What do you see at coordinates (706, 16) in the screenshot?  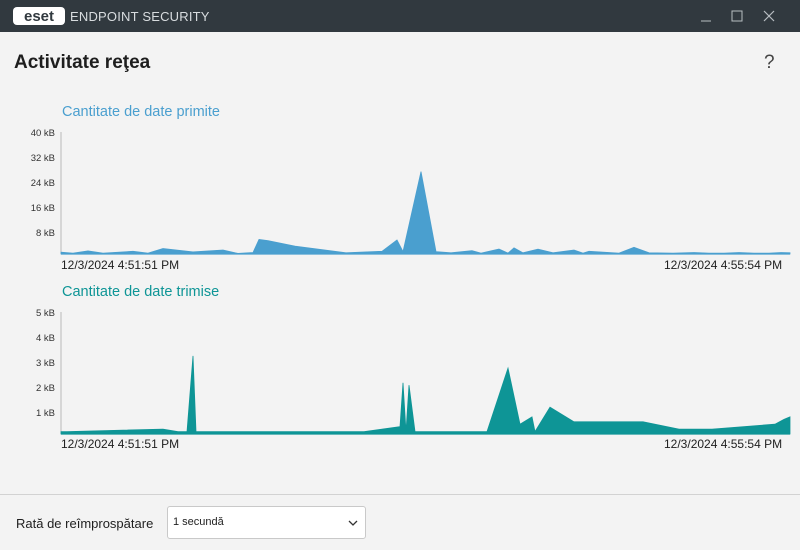 I see `minimize-button` at bounding box center [706, 16].